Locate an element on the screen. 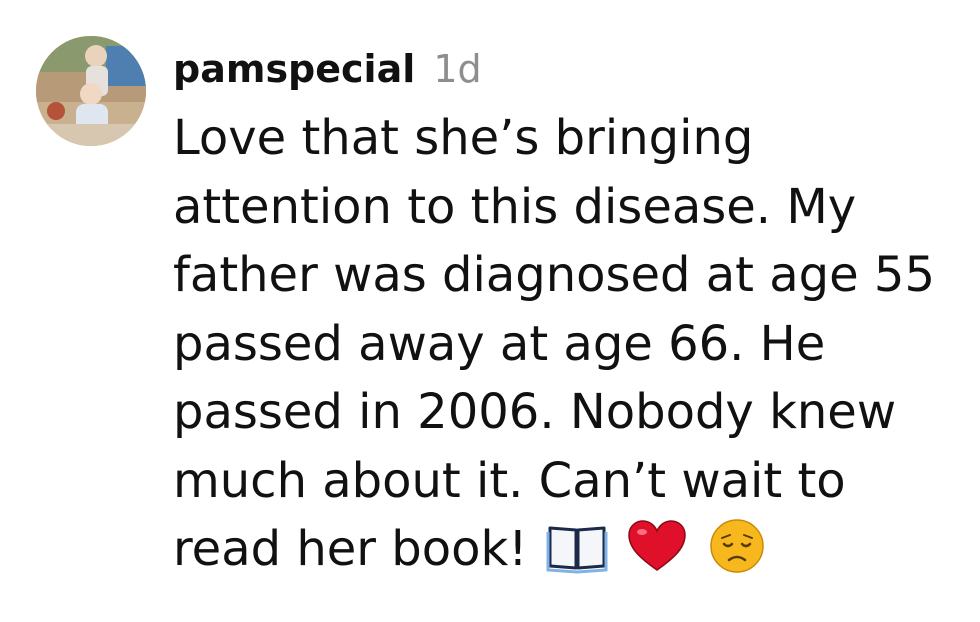 The image size is (980, 622). comment-line-text: read her book! is located at coordinates (350, 549).